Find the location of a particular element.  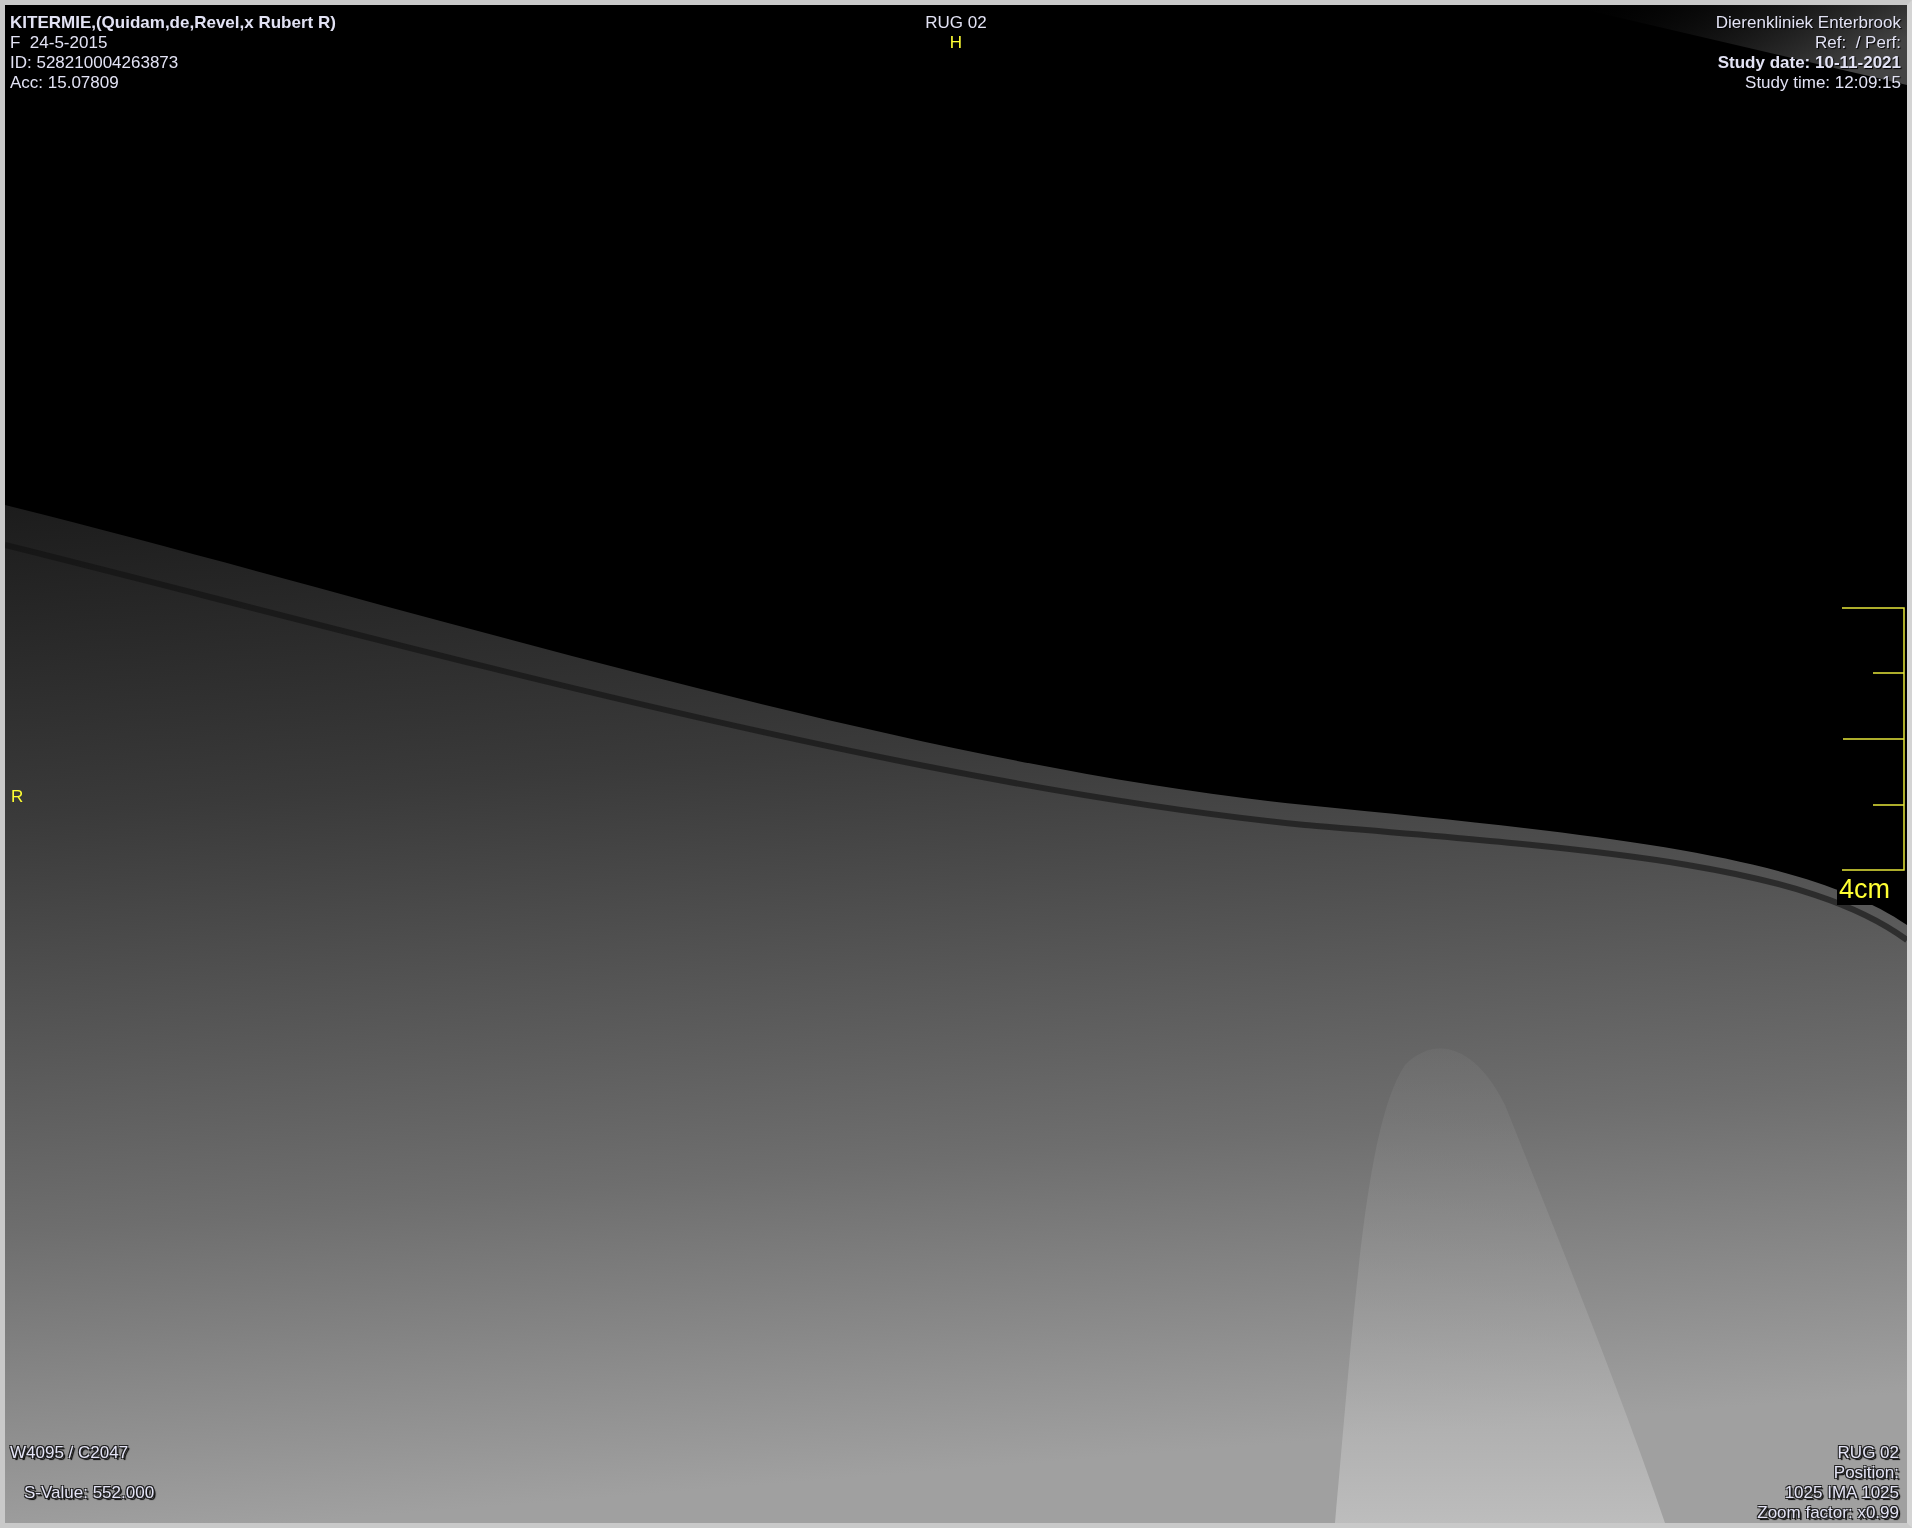

study-time: Study time: 12:09:15 is located at coordinates (1823, 83).